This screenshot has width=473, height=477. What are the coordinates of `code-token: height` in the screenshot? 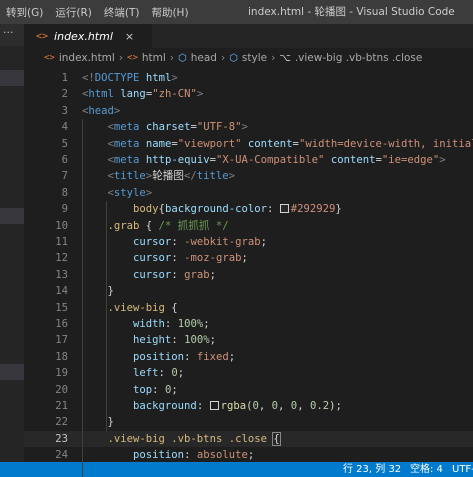 It's located at (152, 340).